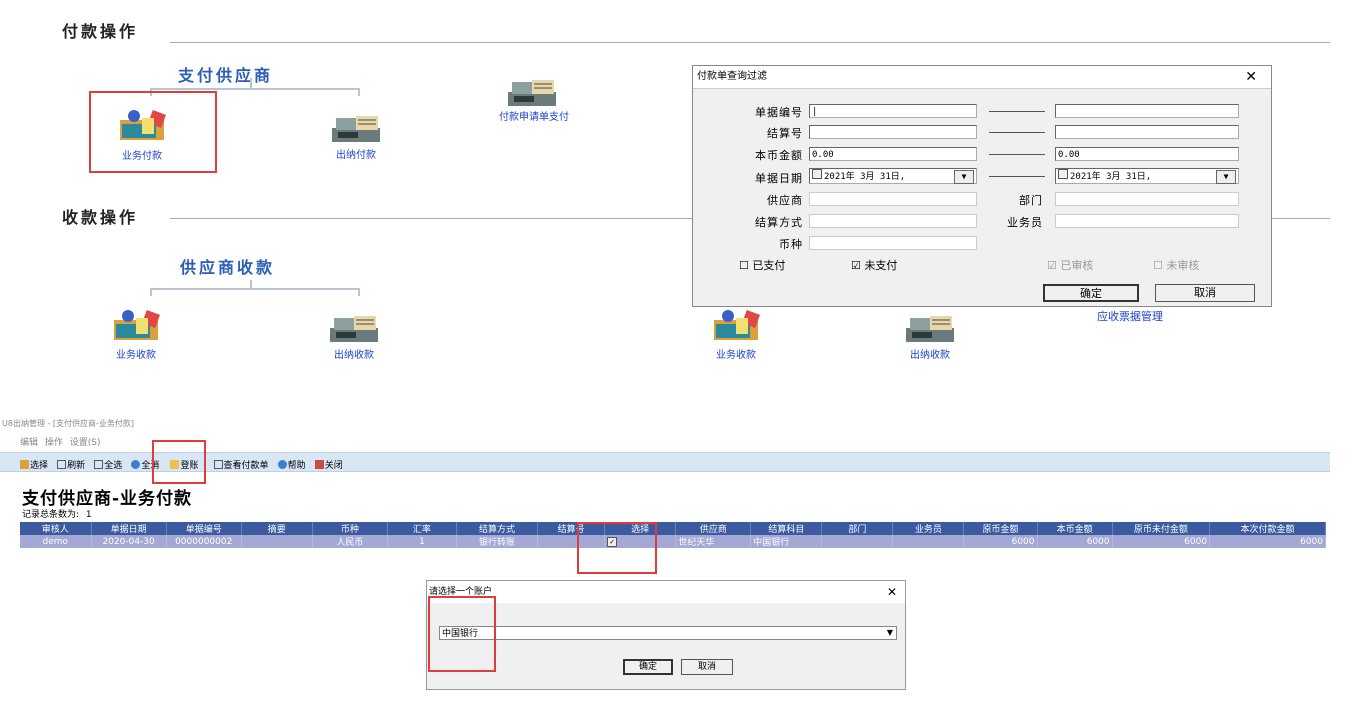  Describe the element at coordinates (534, 115) in the screenshot. I see `apply-payment-label: 付款申请单支付` at that location.